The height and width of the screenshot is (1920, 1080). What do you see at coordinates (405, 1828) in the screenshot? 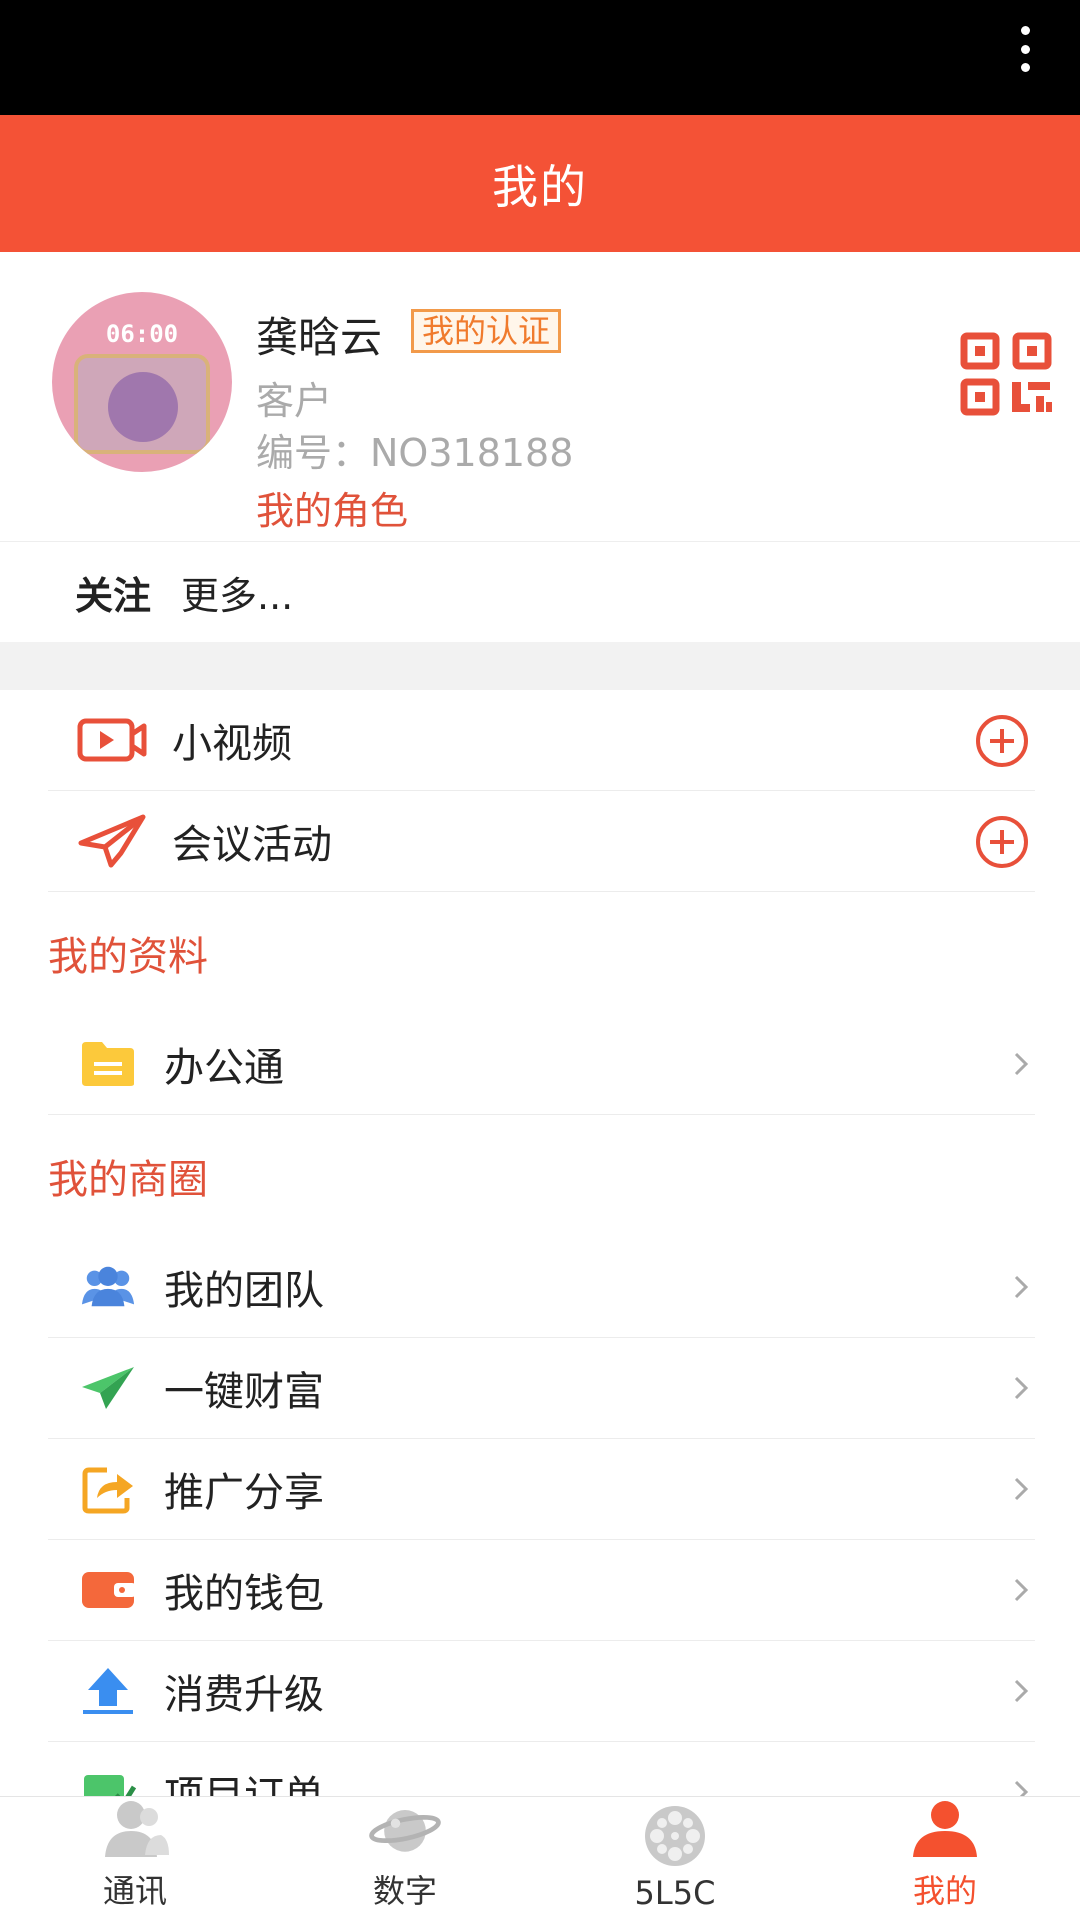
I see `planet-icon` at bounding box center [405, 1828].